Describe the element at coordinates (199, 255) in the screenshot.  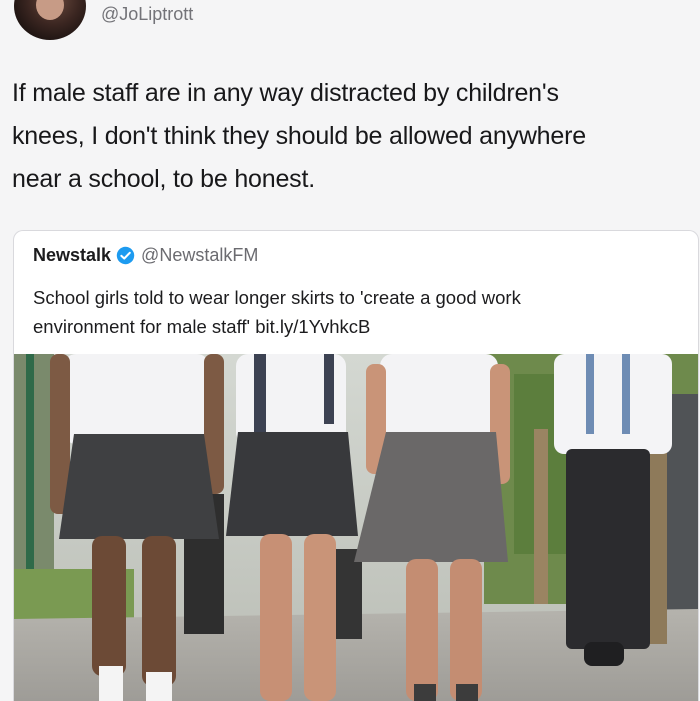
I see `quoted-author-handle: @NewstalkFM` at that location.